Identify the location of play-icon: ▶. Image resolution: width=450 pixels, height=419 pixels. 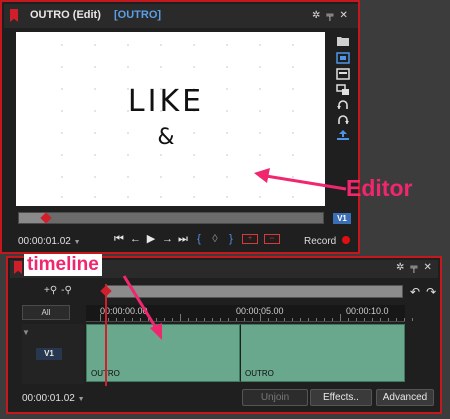
(151, 239).